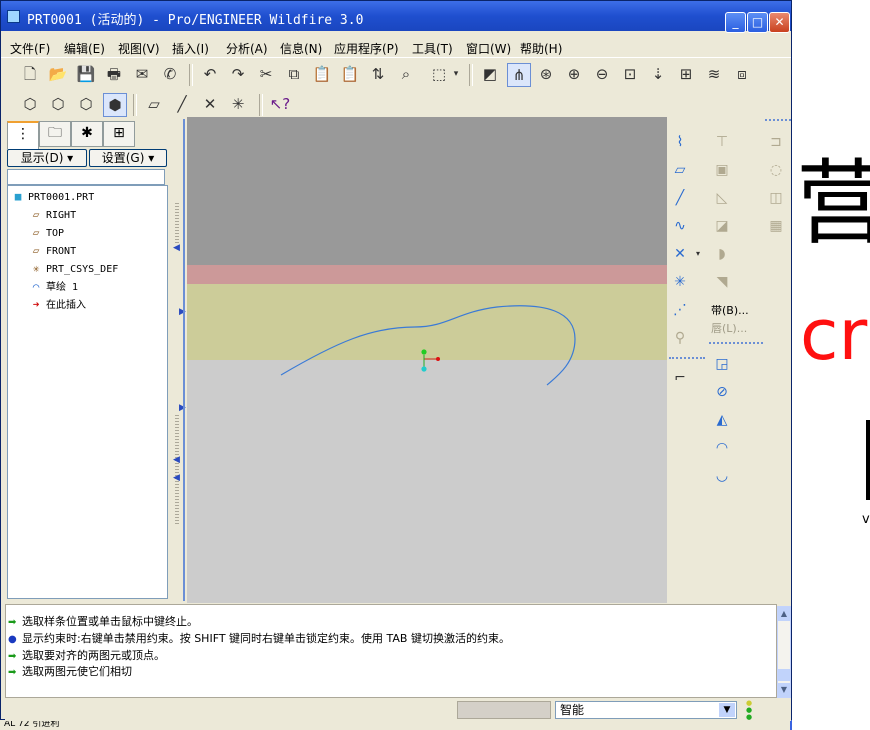  I want to click on menu-edit: 编辑(E), so click(84, 48).